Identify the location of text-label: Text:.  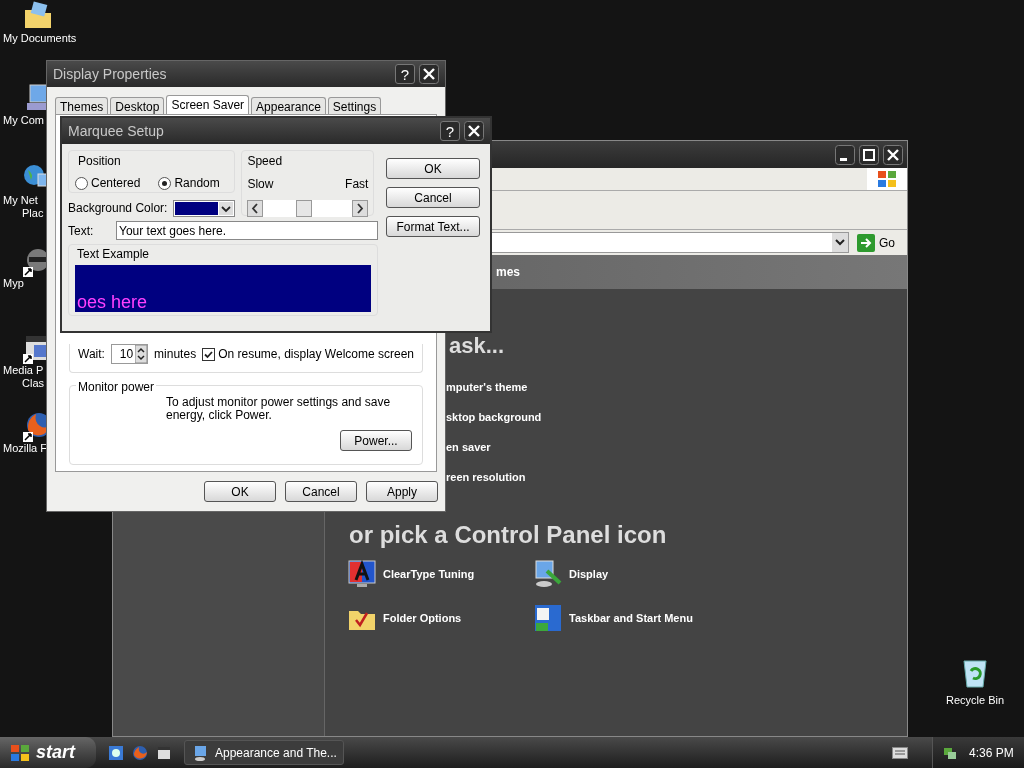
(81, 231).